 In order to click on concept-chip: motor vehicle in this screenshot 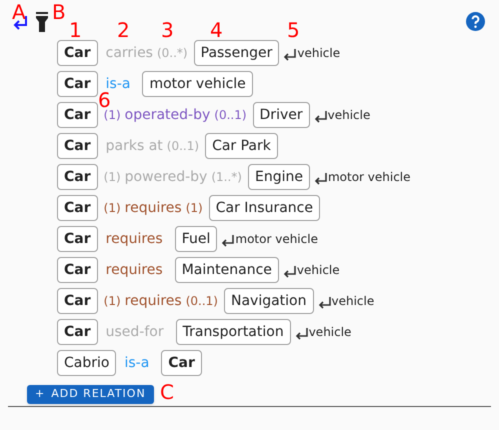, I will do `click(197, 84)`.